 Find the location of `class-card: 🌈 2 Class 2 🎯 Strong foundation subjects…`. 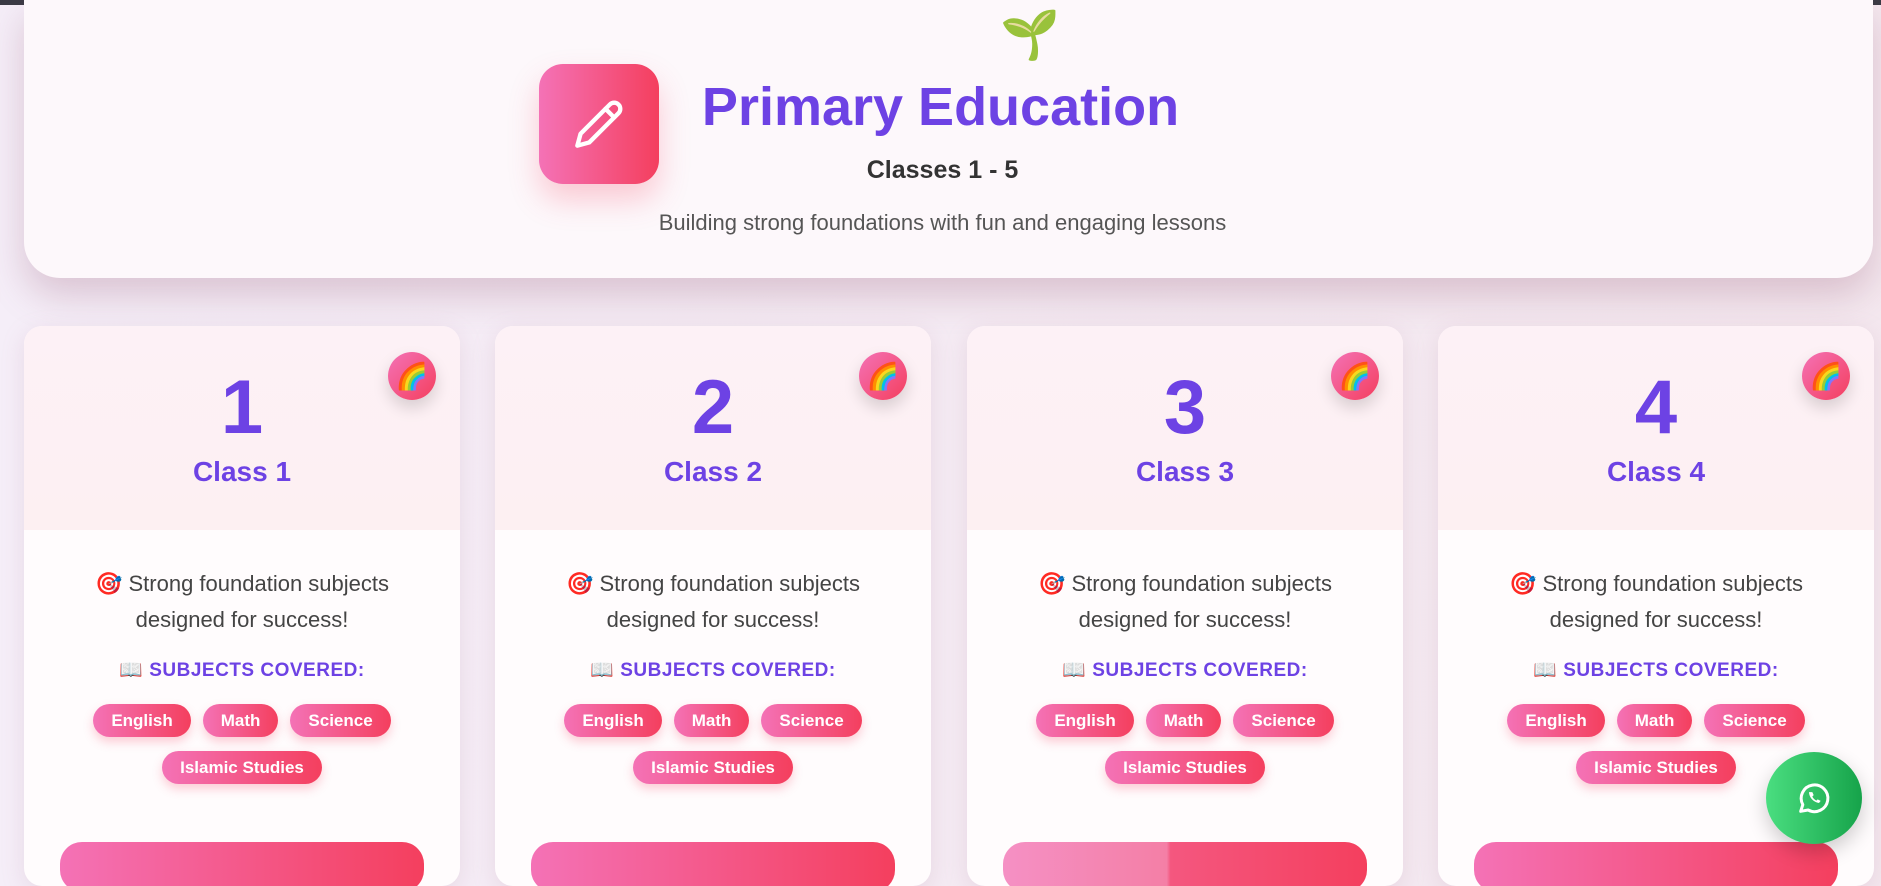

class-card: 🌈 2 Class 2 🎯 Strong foundation subjects… is located at coordinates (713, 606).